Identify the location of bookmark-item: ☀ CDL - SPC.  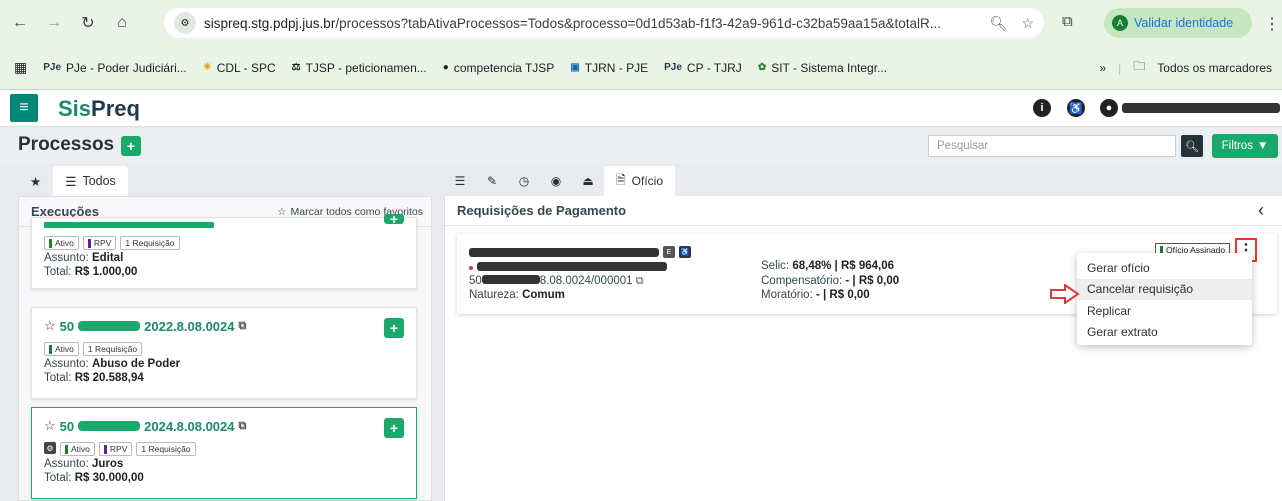
(239, 68).